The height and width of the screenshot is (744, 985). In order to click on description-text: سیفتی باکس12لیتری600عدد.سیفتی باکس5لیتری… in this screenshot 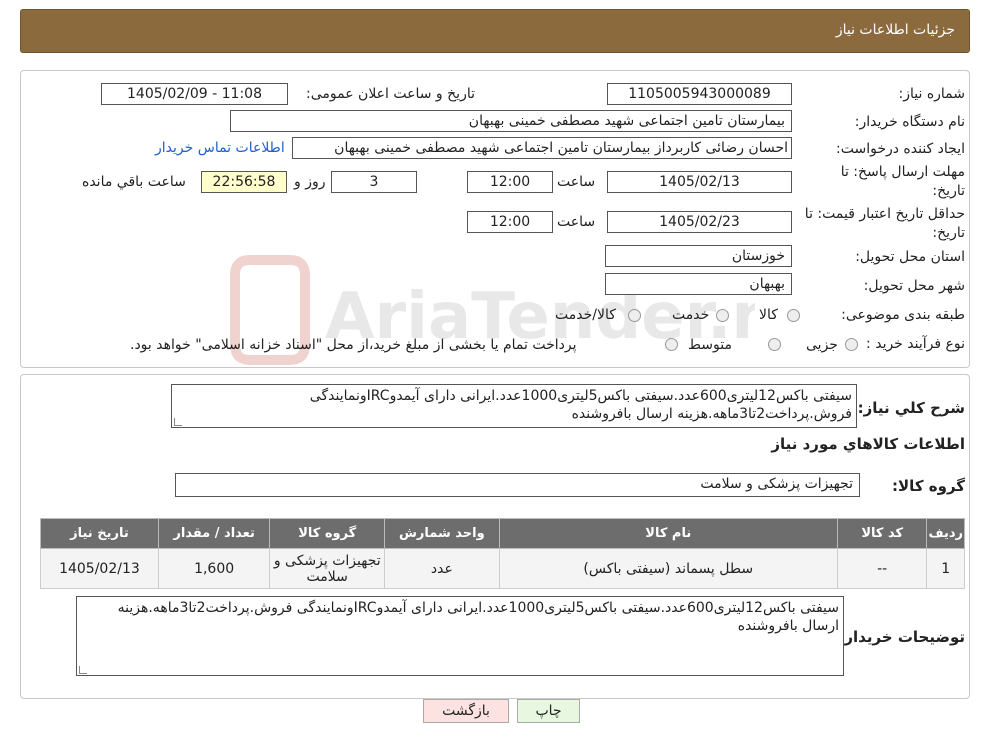, I will do `click(580, 405)`.